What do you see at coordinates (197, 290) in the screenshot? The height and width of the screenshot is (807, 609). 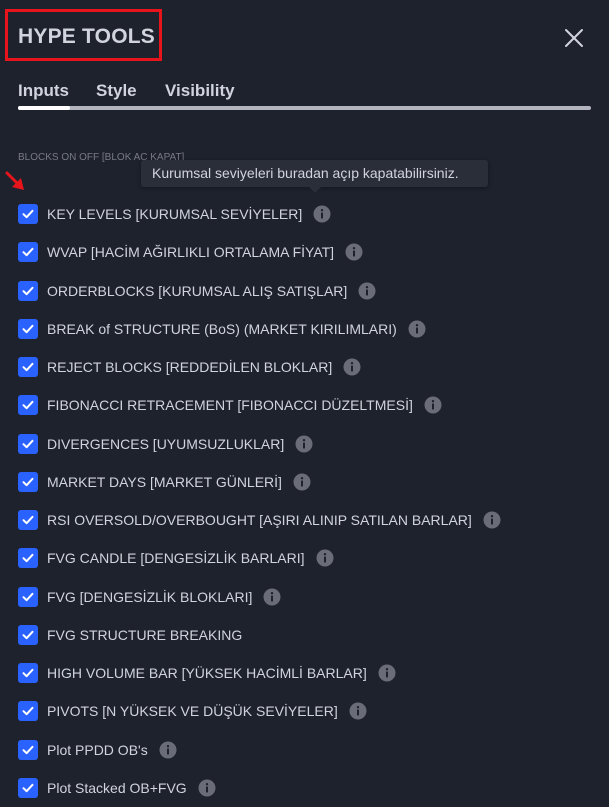 I see `setting-label: ORDERBLOCKS [KURUMSAL ALIŞ SATIŞLAR]` at bounding box center [197, 290].